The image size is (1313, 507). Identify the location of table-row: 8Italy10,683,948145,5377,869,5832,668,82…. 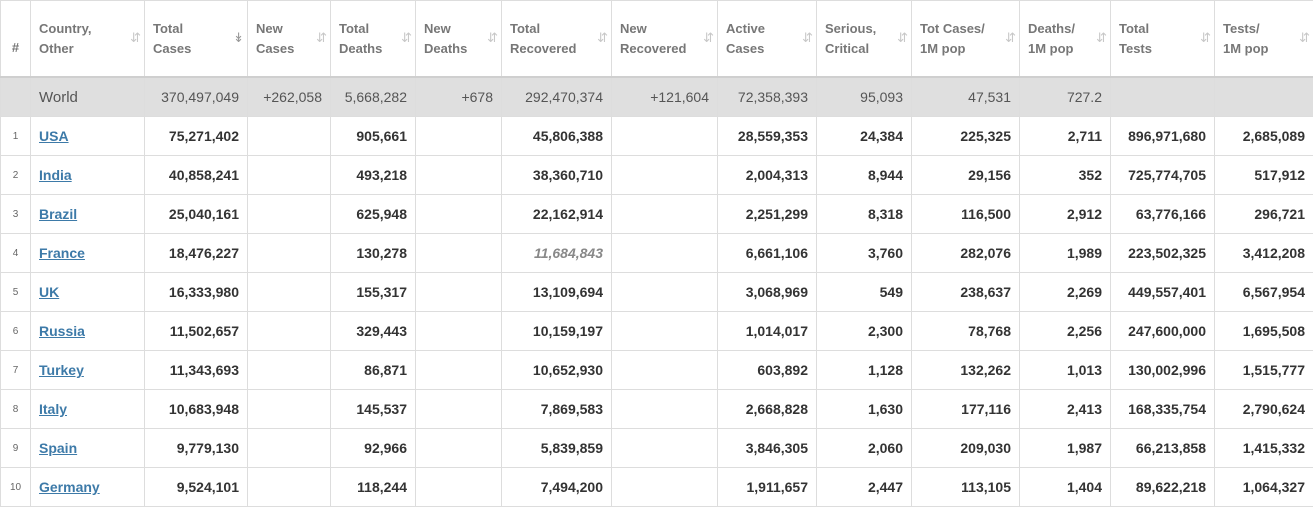
(657, 409).